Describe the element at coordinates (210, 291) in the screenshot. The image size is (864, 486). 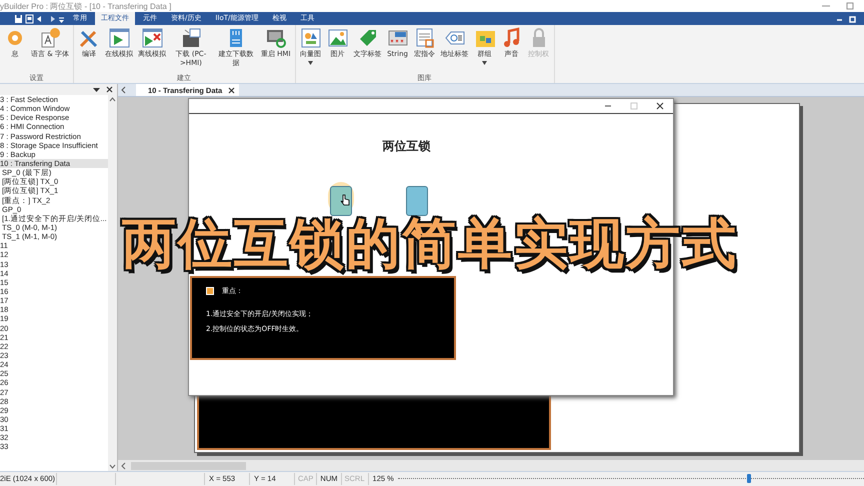
I see `square-bullet-icon` at that location.